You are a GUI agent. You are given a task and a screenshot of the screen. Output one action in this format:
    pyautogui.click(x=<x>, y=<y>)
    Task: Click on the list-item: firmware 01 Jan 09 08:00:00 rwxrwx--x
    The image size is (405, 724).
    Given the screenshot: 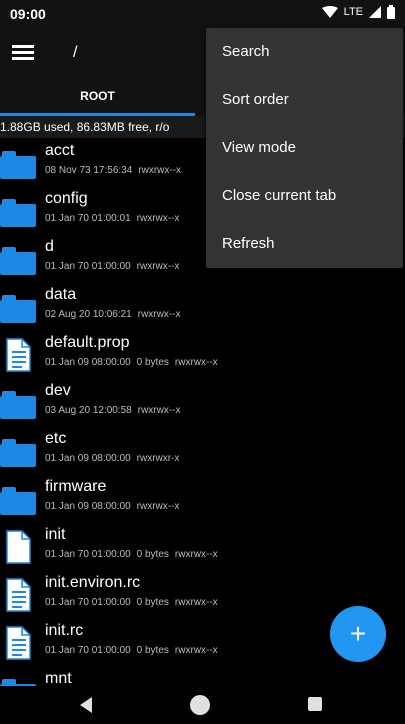 What is the action you would take?
    pyautogui.click(x=202, y=498)
    